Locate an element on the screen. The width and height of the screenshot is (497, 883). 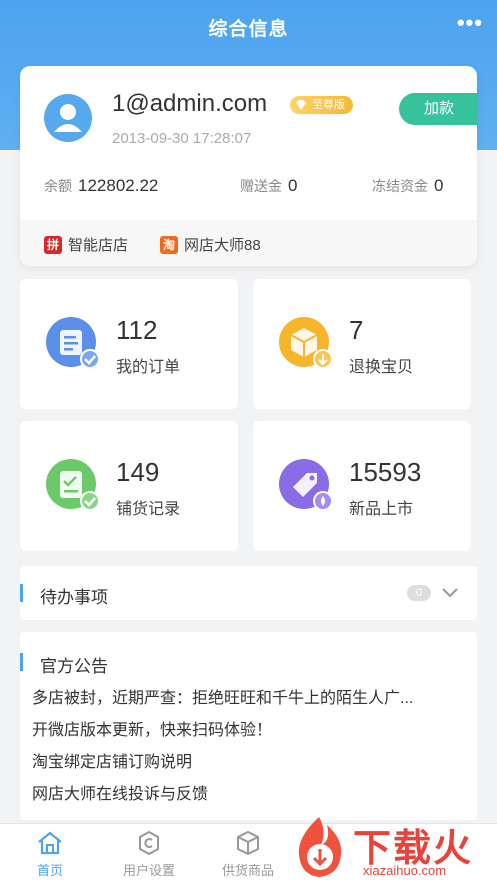
tile-returns: 7 退换宝贝 is located at coordinates (362, 344).